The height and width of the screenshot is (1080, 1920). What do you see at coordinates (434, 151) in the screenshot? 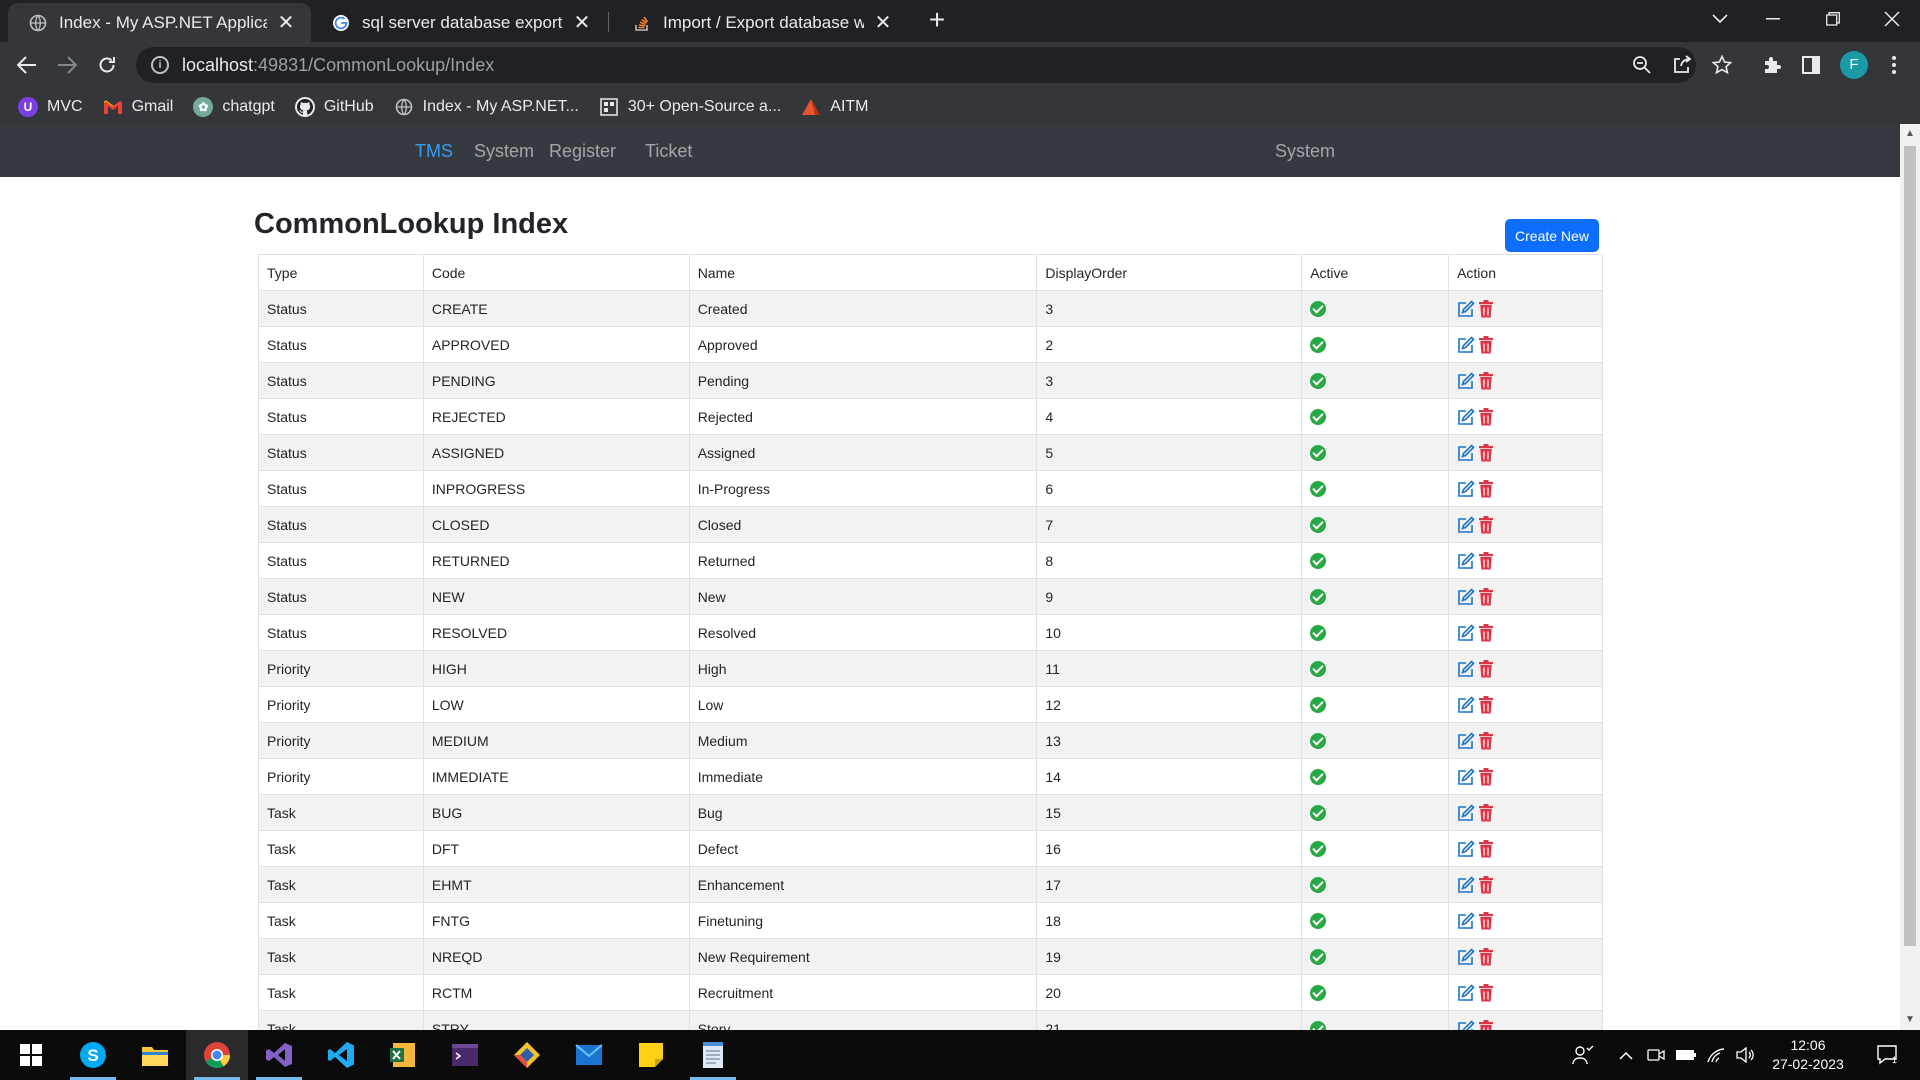
I see `nav-brand-tms: TMS` at bounding box center [434, 151].